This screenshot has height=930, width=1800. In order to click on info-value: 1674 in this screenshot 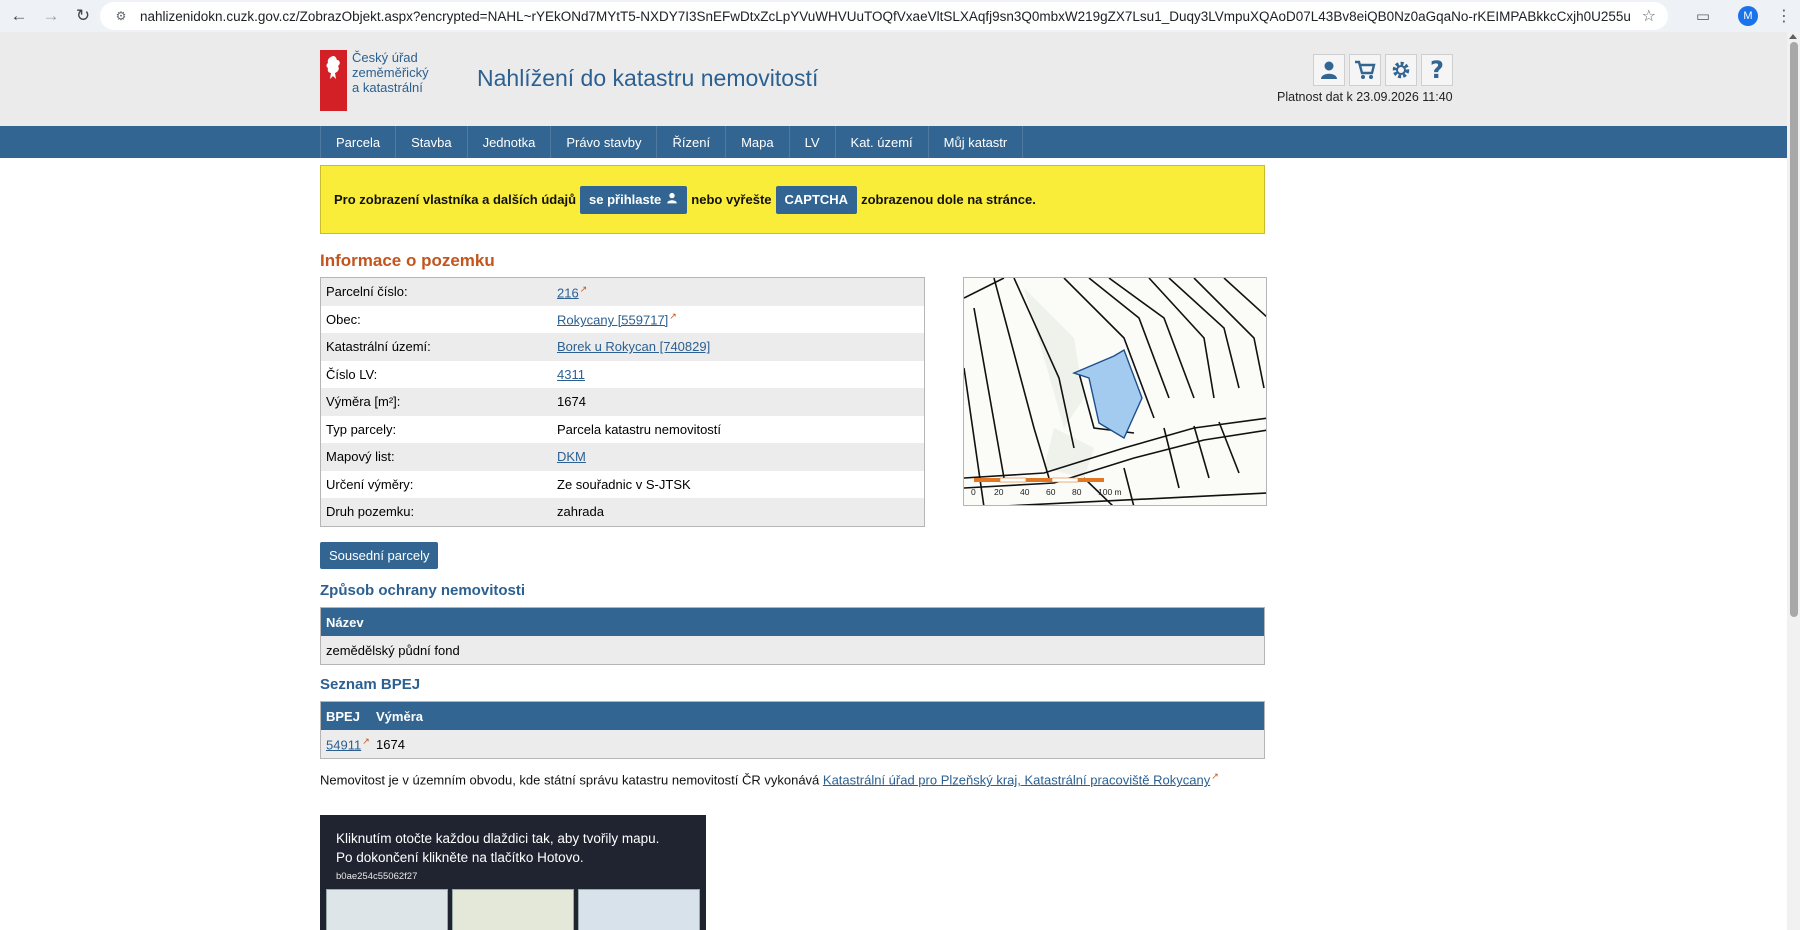, I will do `click(571, 402)`.